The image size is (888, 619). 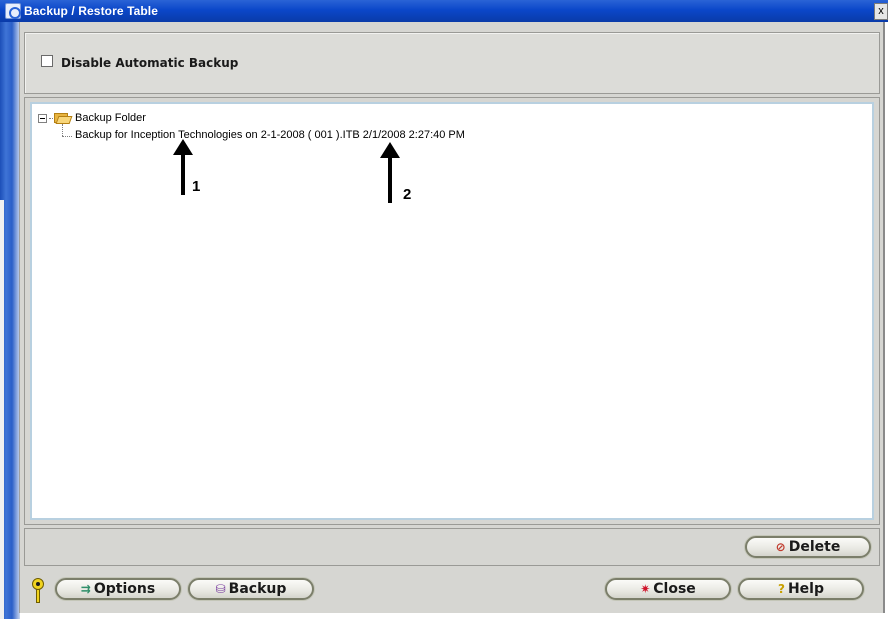 What do you see at coordinates (407, 194) in the screenshot?
I see `annotation-label-2: 2` at bounding box center [407, 194].